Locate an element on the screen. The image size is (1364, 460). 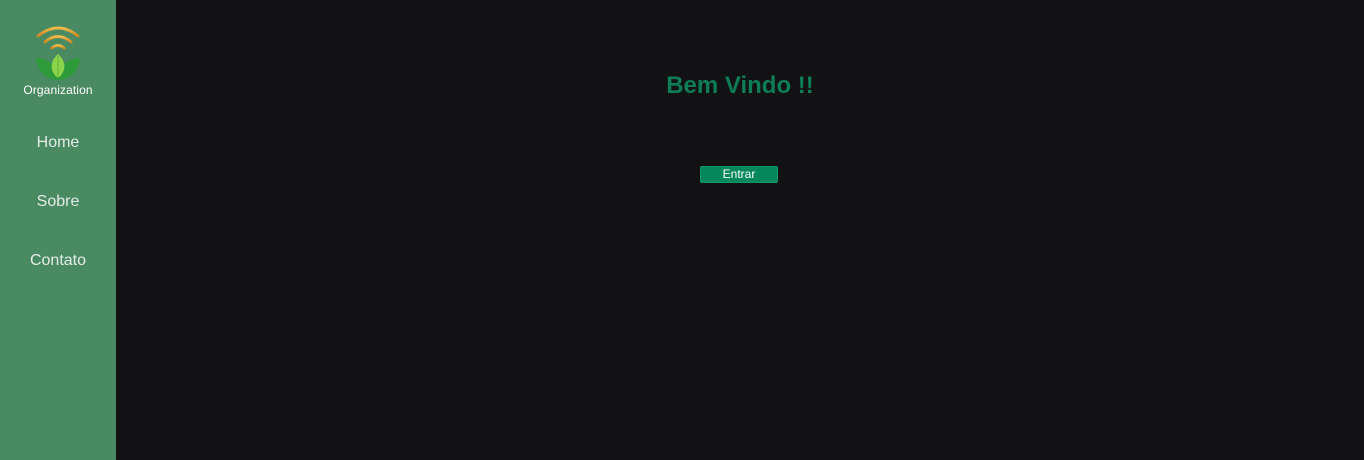
sprout-signal-logo-icon is located at coordinates (58, 53).